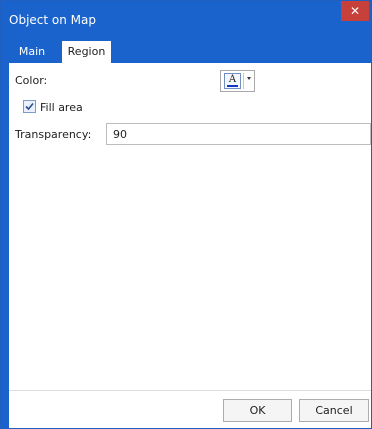 The image size is (372, 429). What do you see at coordinates (52, 20) in the screenshot?
I see `dialog-title: Object on Map` at bounding box center [52, 20].